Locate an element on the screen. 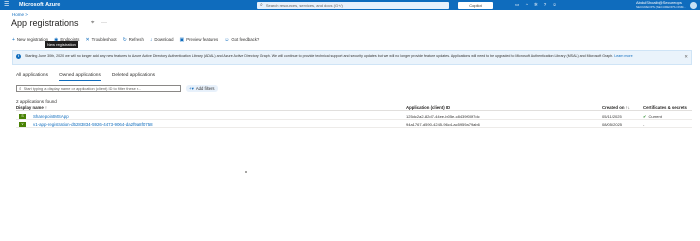 The height and width of the screenshot is (241, 700). topbar-icons: ▭ ◔ ✲ ? ☺ is located at coordinates (536, 5).